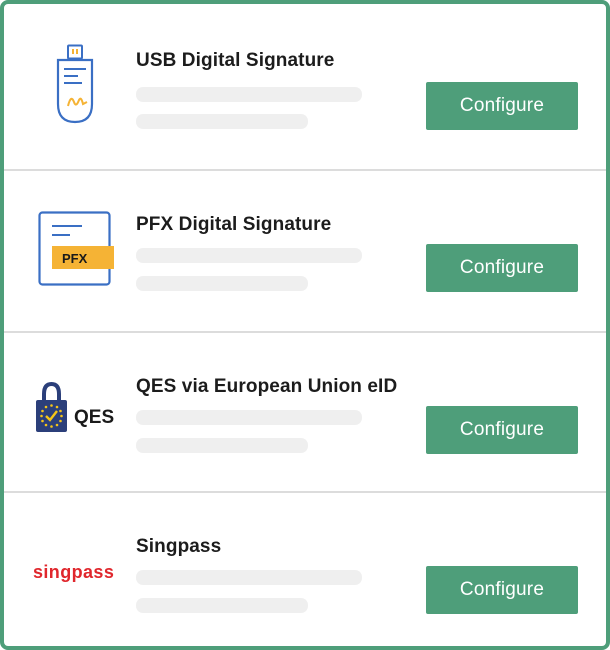 The image size is (610, 650). Describe the element at coordinates (502, 430) in the screenshot. I see `configure-qes-button: Configure` at that location.